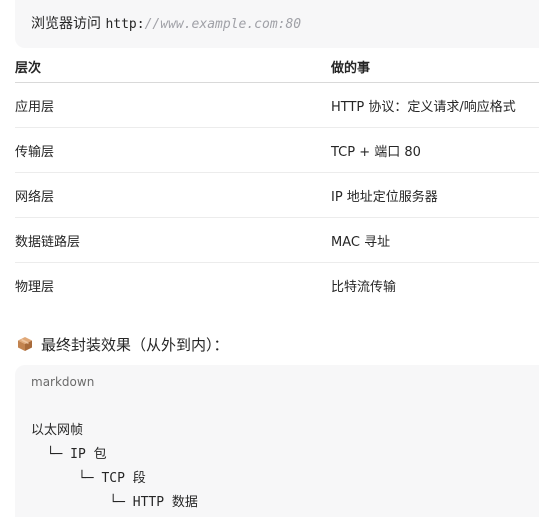  What do you see at coordinates (435, 105) in the screenshot?
I see `table-cell-function: HTTP 协议：定义请求/响应格式` at bounding box center [435, 105].